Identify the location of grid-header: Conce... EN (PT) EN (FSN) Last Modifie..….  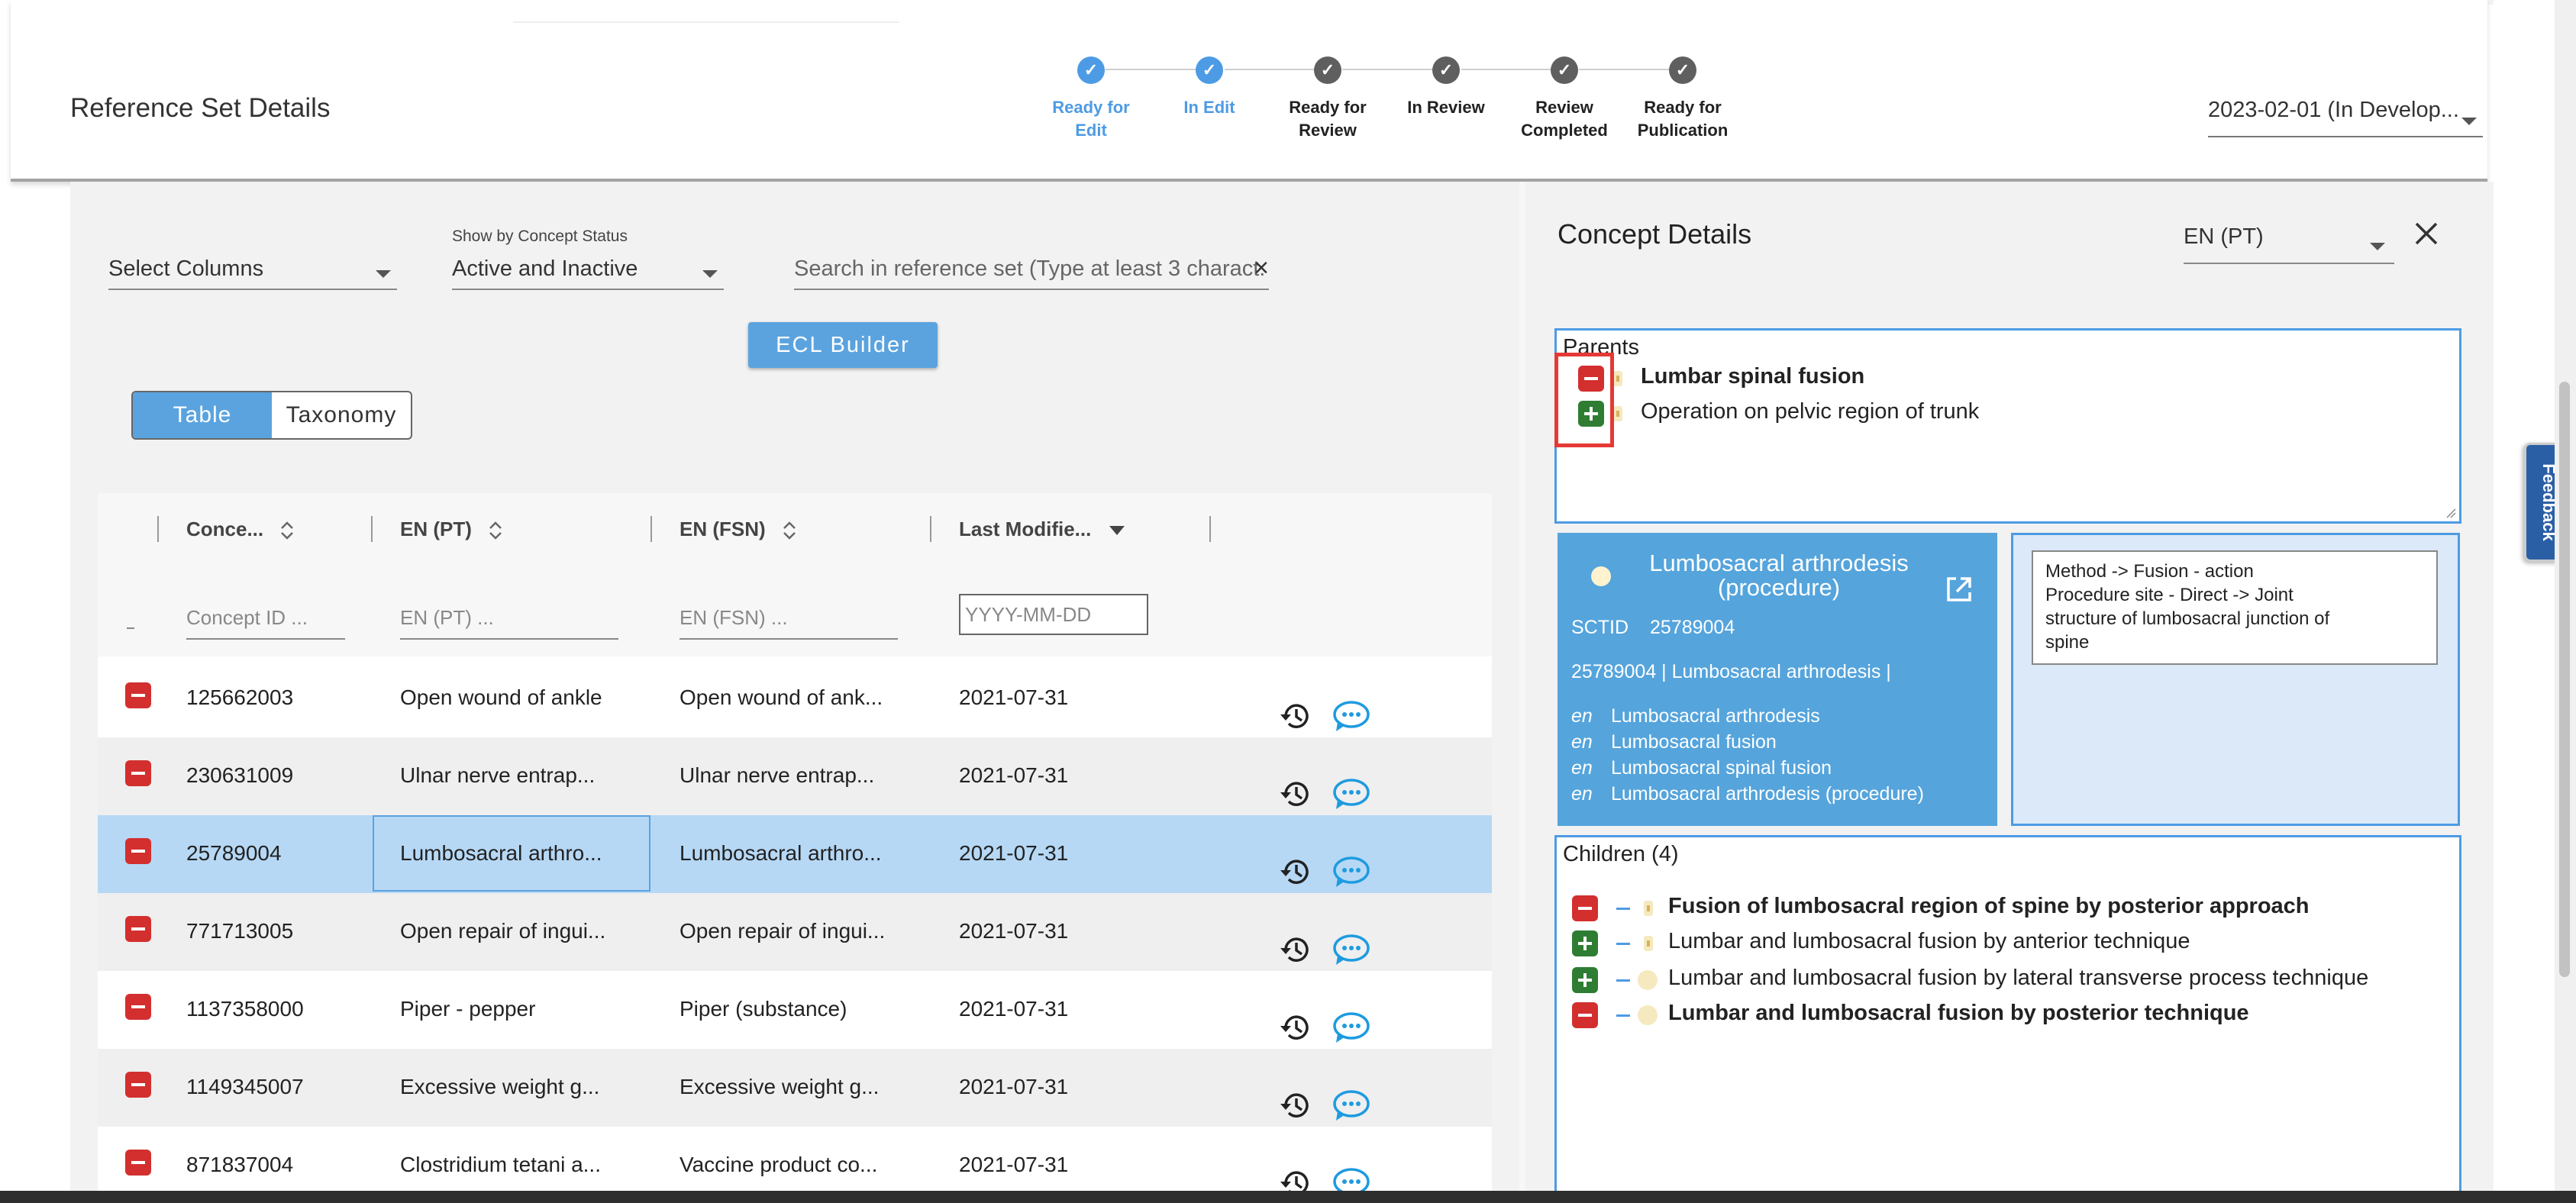
(795, 529).